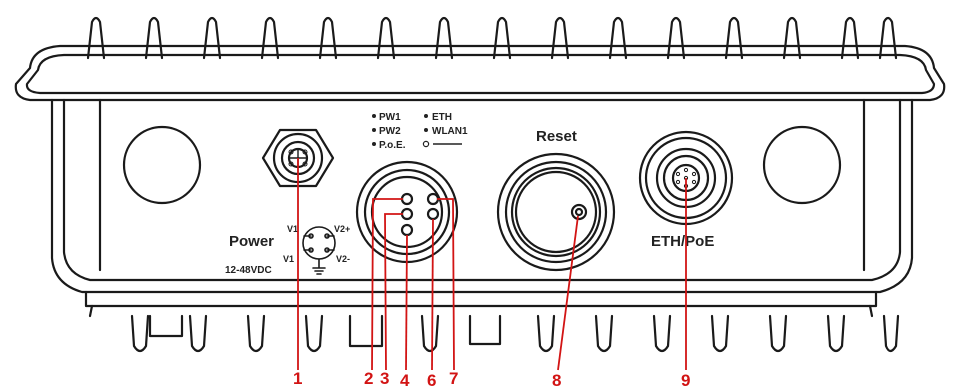 The height and width of the screenshot is (387, 960). What do you see at coordinates (480, 73) in the screenshot?
I see `lid-flange` at bounding box center [480, 73].